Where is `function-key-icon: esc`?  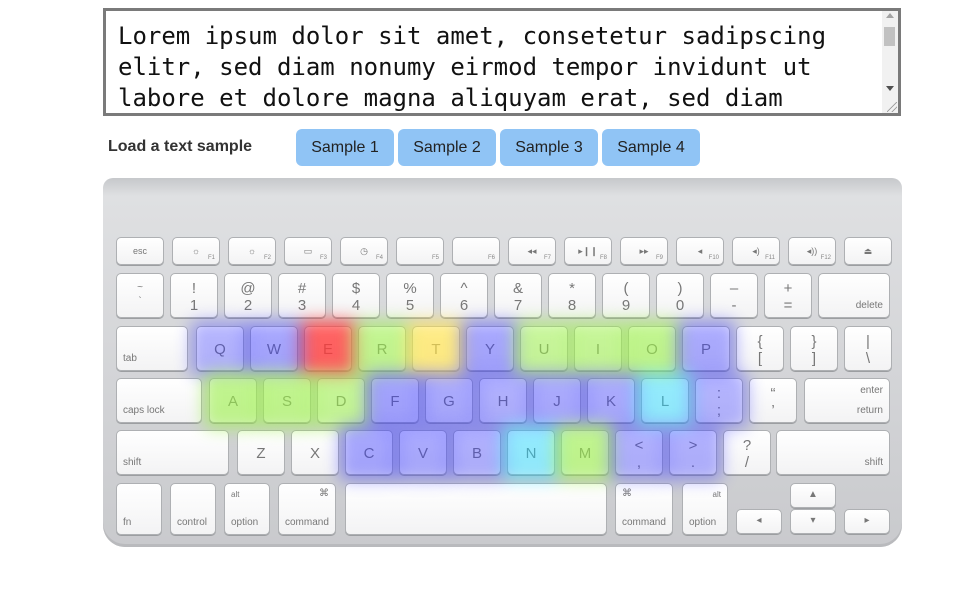 function-key-icon: esc is located at coordinates (139, 251).